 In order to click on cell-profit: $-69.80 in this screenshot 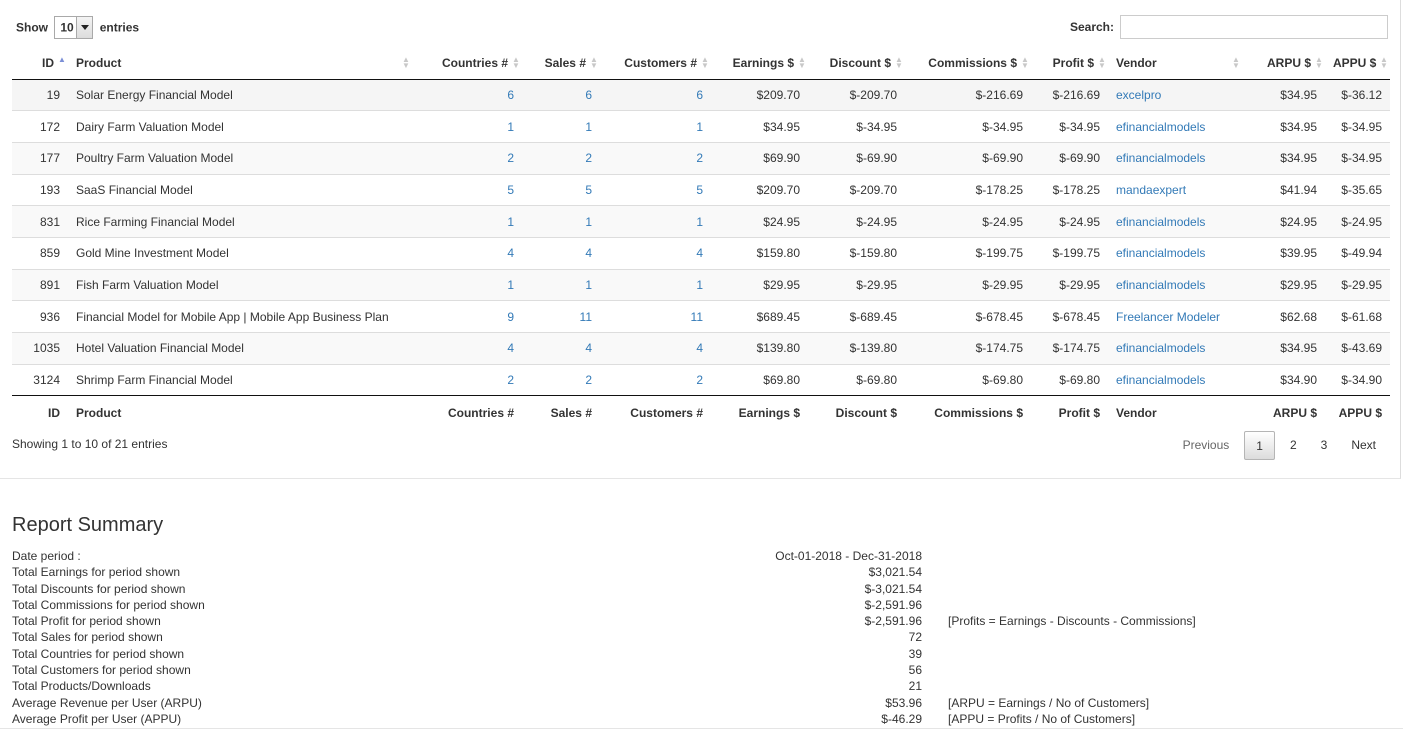, I will do `click(1069, 379)`.